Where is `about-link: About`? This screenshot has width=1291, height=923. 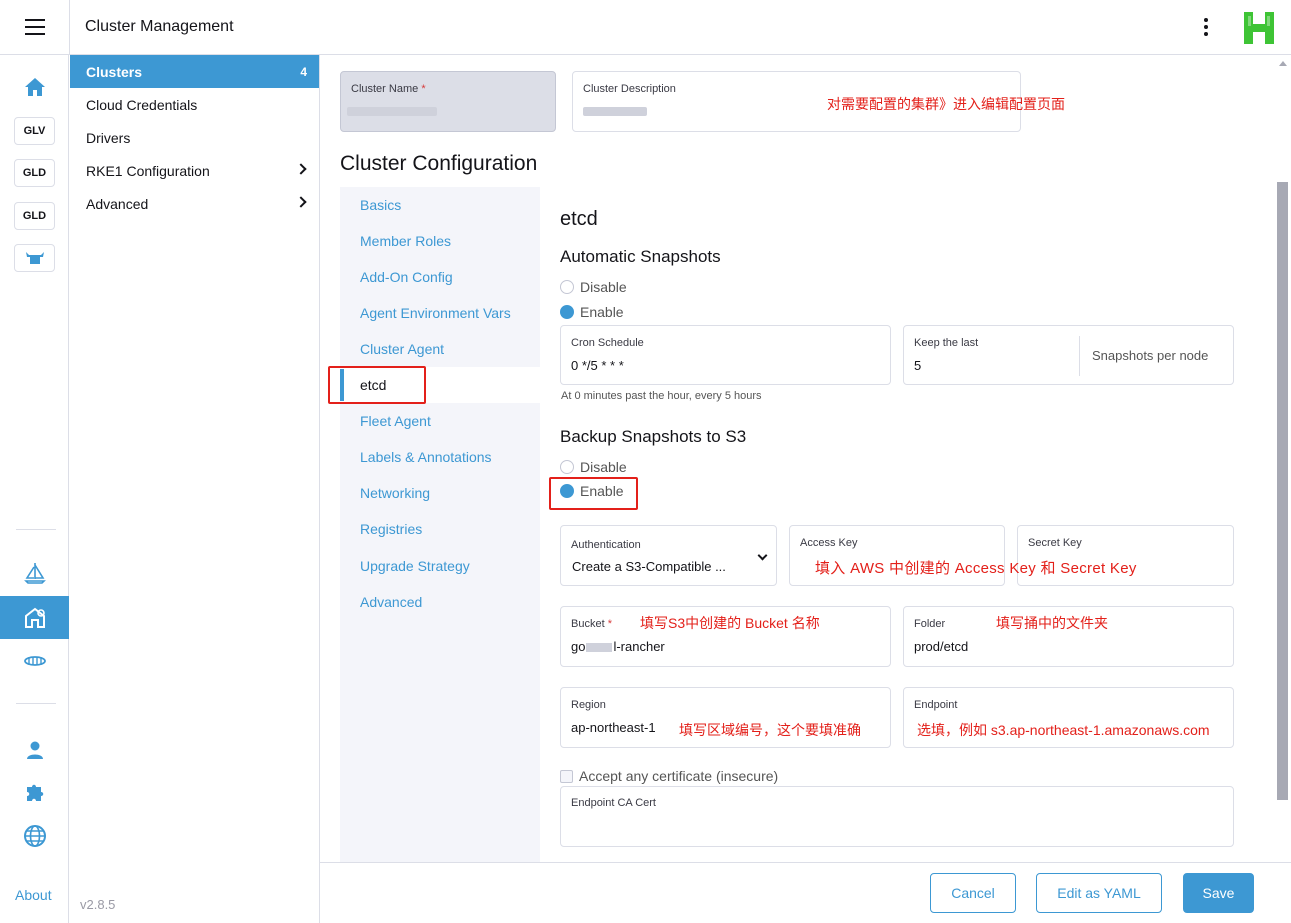 about-link: About is located at coordinates (33, 895).